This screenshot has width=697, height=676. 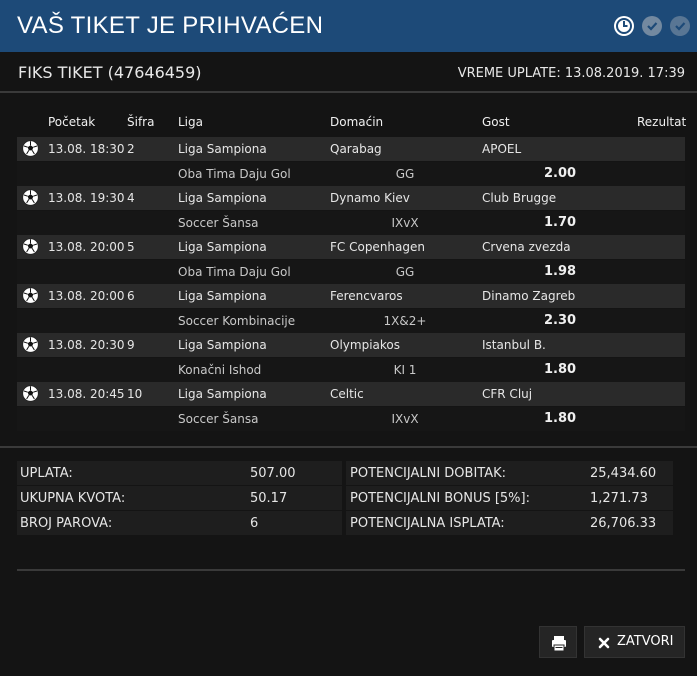 What do you see at coordinates (220, 370) in the screenshot?
I see `bet-type: Konačni Ishod` at bounding box center [220, 370].